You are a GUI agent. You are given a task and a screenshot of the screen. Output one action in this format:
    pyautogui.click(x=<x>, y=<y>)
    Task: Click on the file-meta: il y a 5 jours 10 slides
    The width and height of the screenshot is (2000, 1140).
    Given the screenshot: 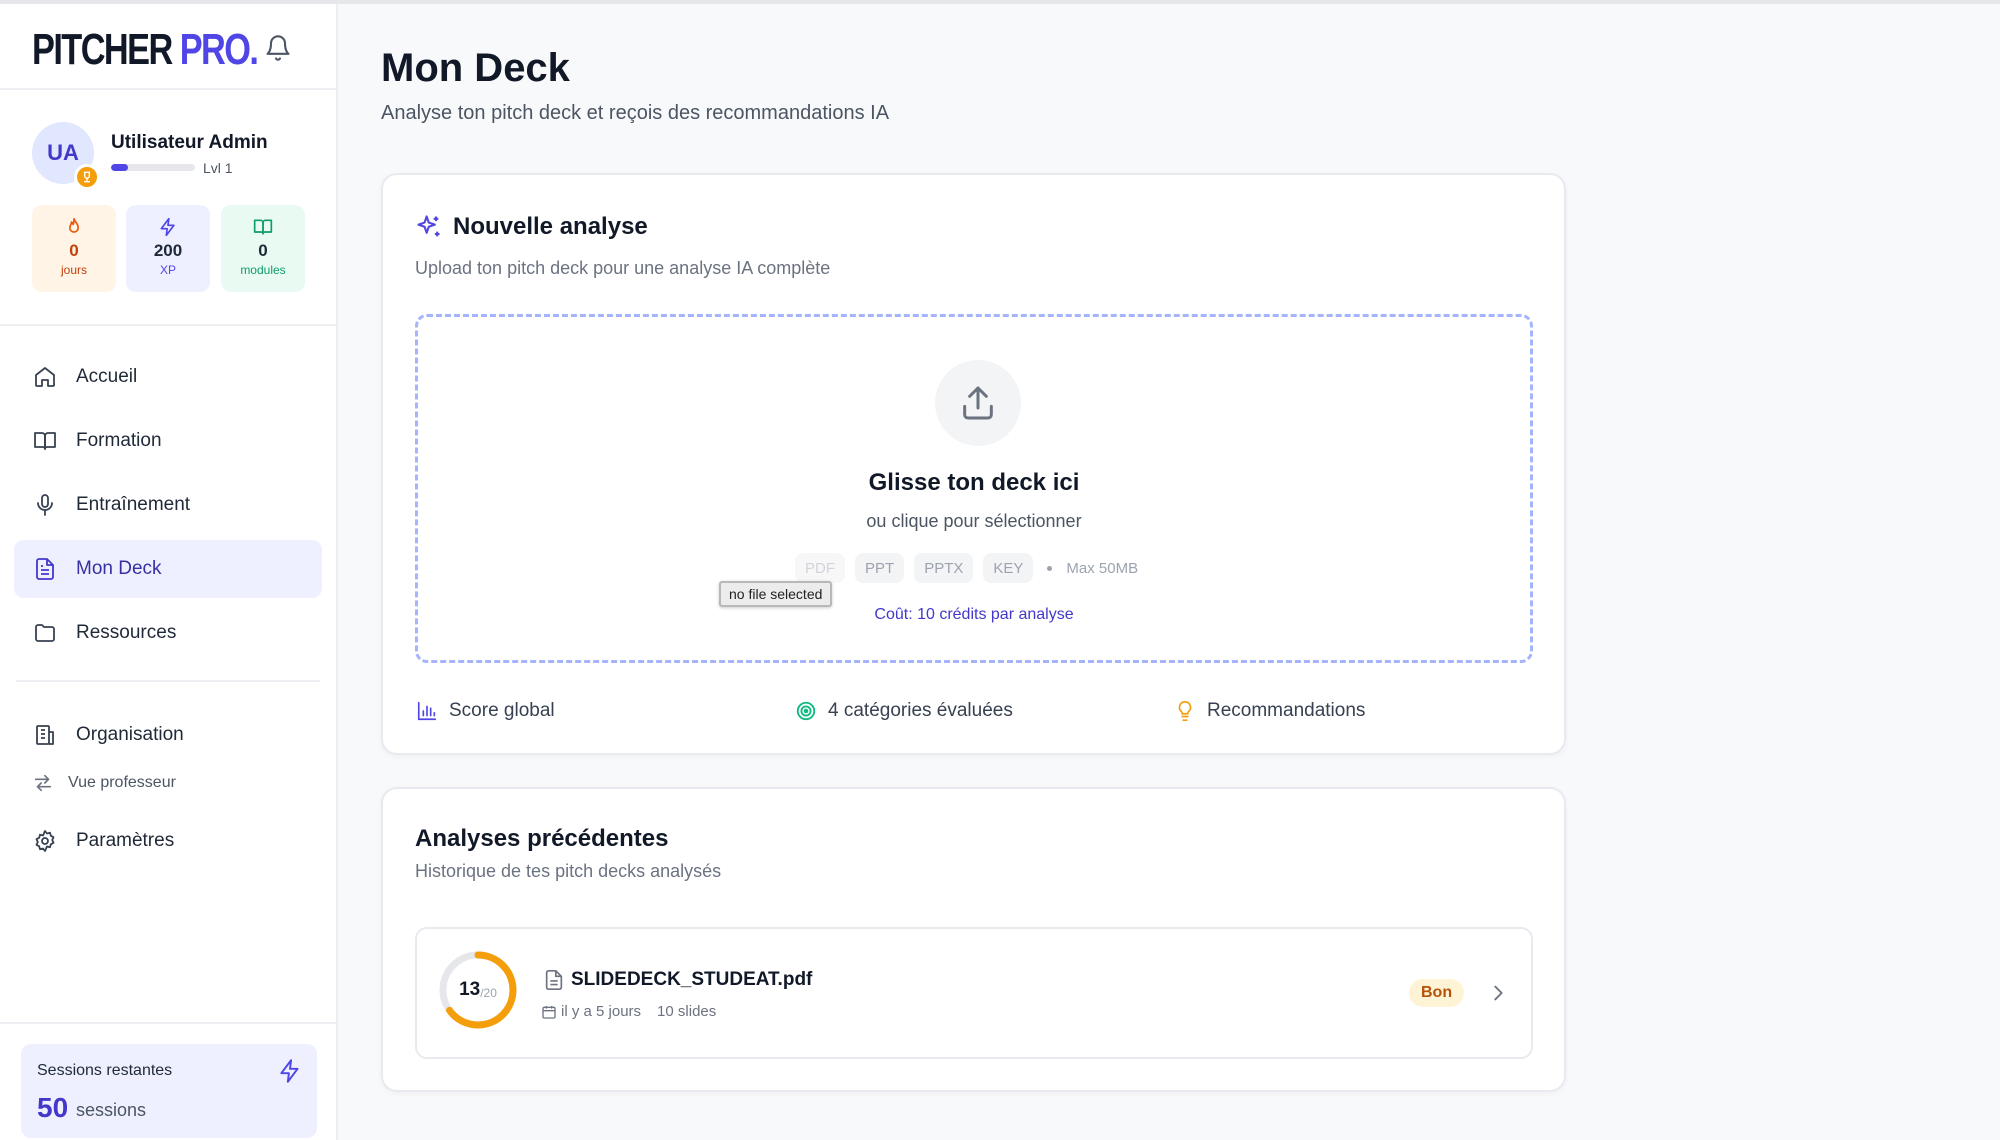 What is the action you would take?
    pyautogui.click(x=628, y=1011)
    